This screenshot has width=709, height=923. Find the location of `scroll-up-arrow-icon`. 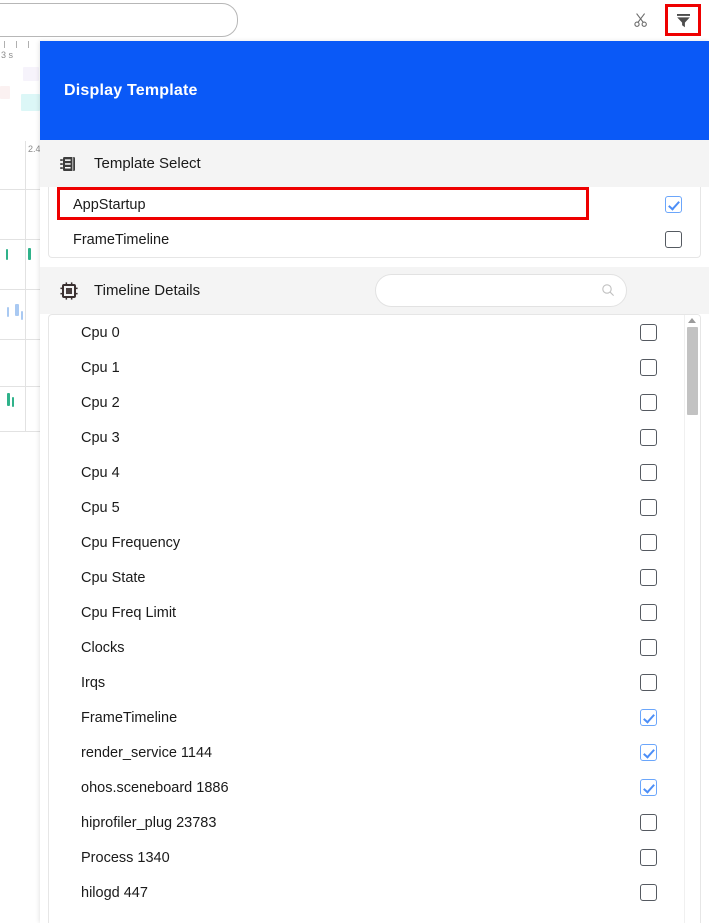

scroll-up-arrow-icon is located at coordinates (692, 320).